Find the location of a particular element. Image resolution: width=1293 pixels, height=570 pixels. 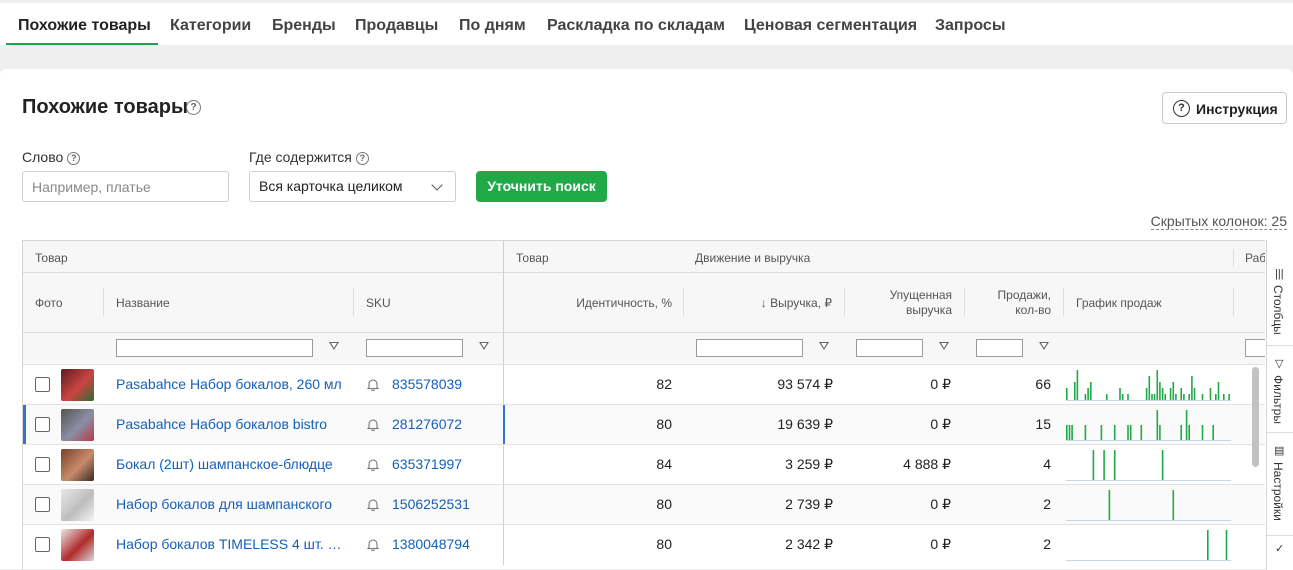

sales-filter-input is located at coordinates (999, 348).